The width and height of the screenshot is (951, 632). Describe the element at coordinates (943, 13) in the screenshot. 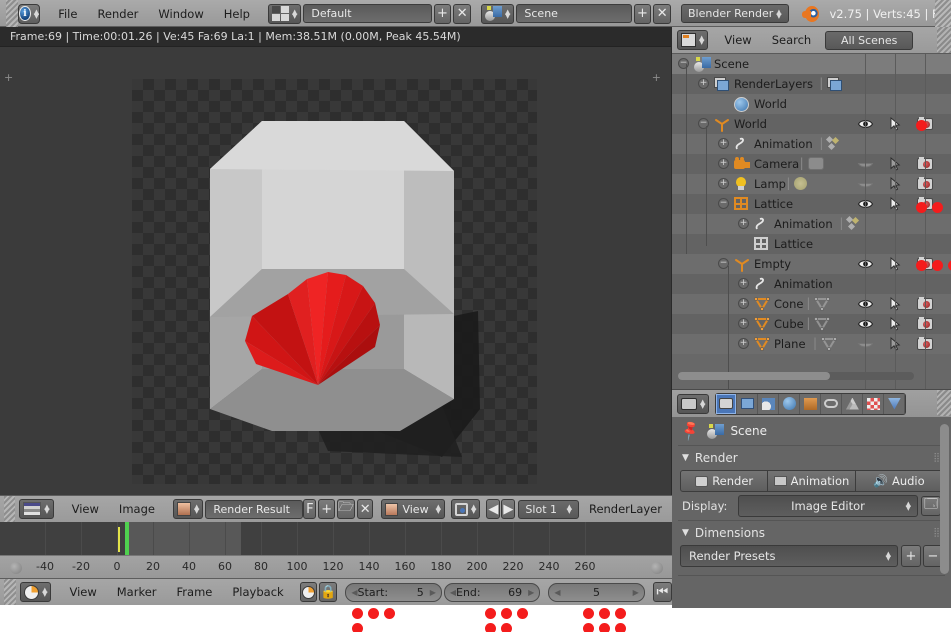

I see `header-grip` at that location.